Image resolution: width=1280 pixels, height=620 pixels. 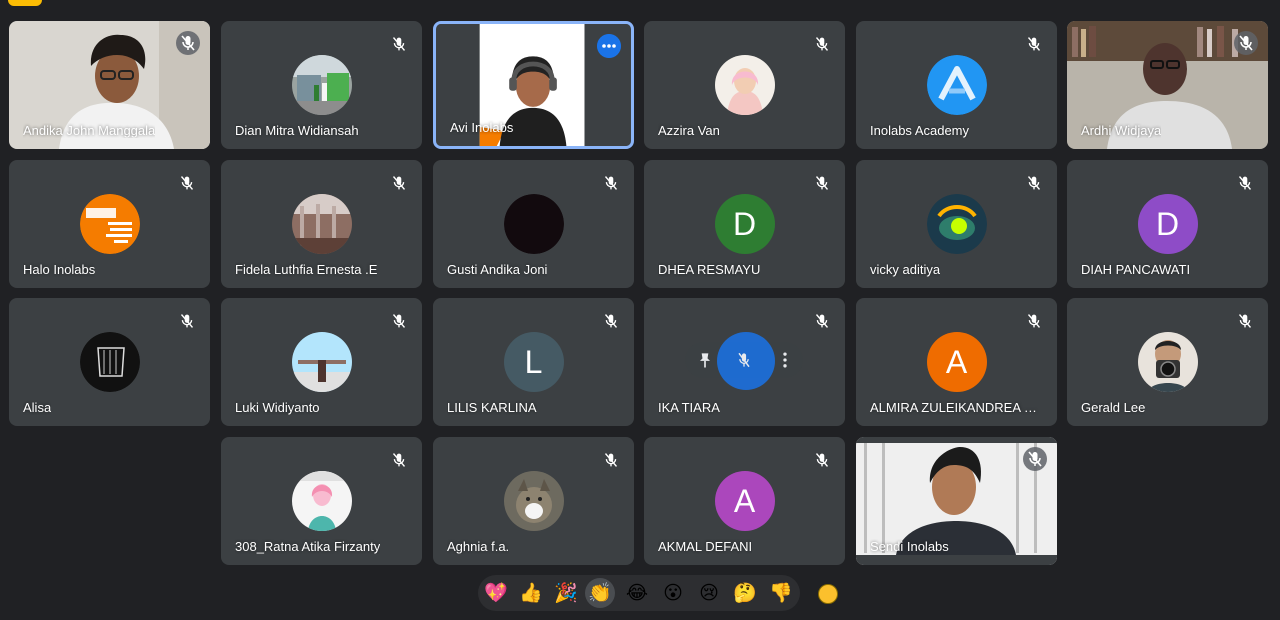 What do you see at coordinates (497, 269) in the screenshot?
I see `participant-name: Gusti Andika Joni` at bounding box center [497, 269].